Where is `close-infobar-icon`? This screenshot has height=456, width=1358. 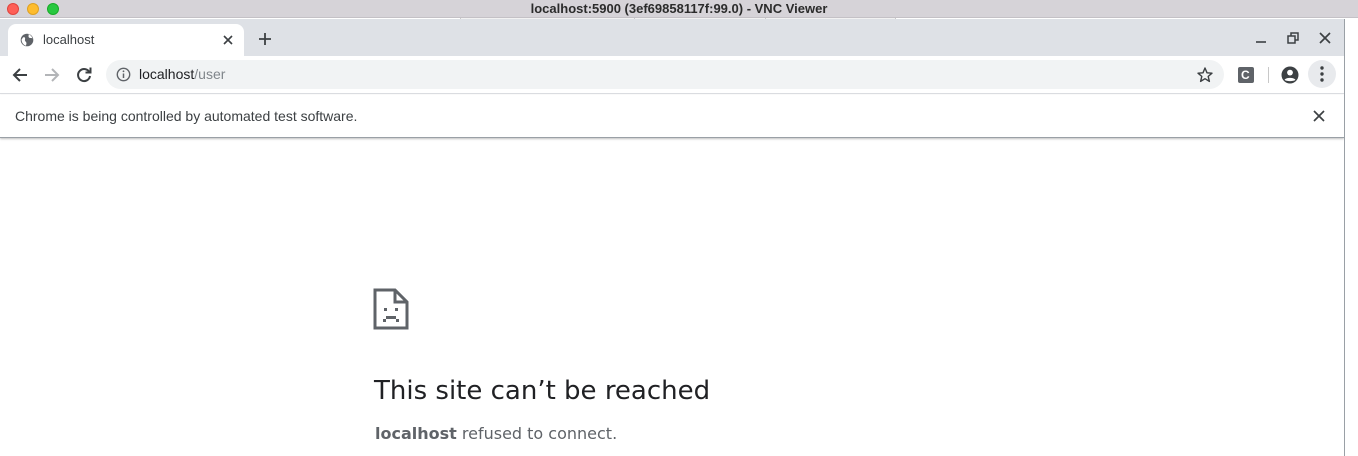
close-infobar-icon is located at coordinates (1319, 116).